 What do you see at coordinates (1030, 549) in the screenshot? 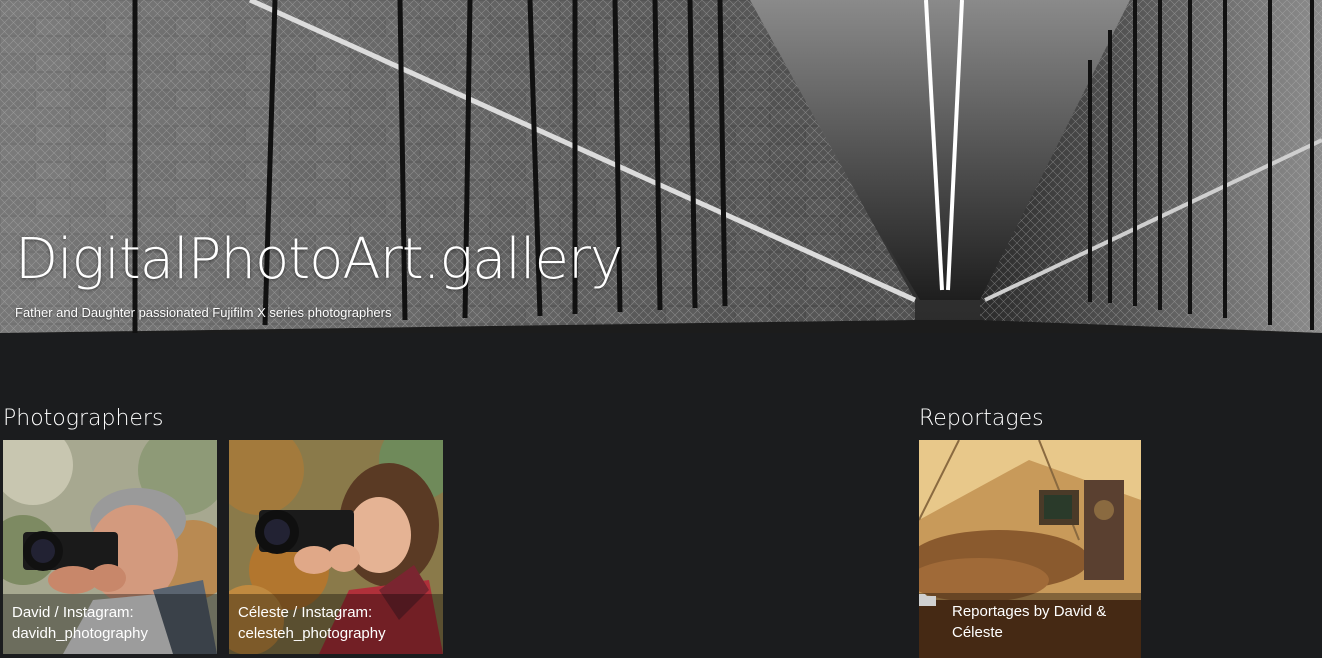
I see `reportage-card: Reportages by David & Céleste` at bounding box center [1030, 549].